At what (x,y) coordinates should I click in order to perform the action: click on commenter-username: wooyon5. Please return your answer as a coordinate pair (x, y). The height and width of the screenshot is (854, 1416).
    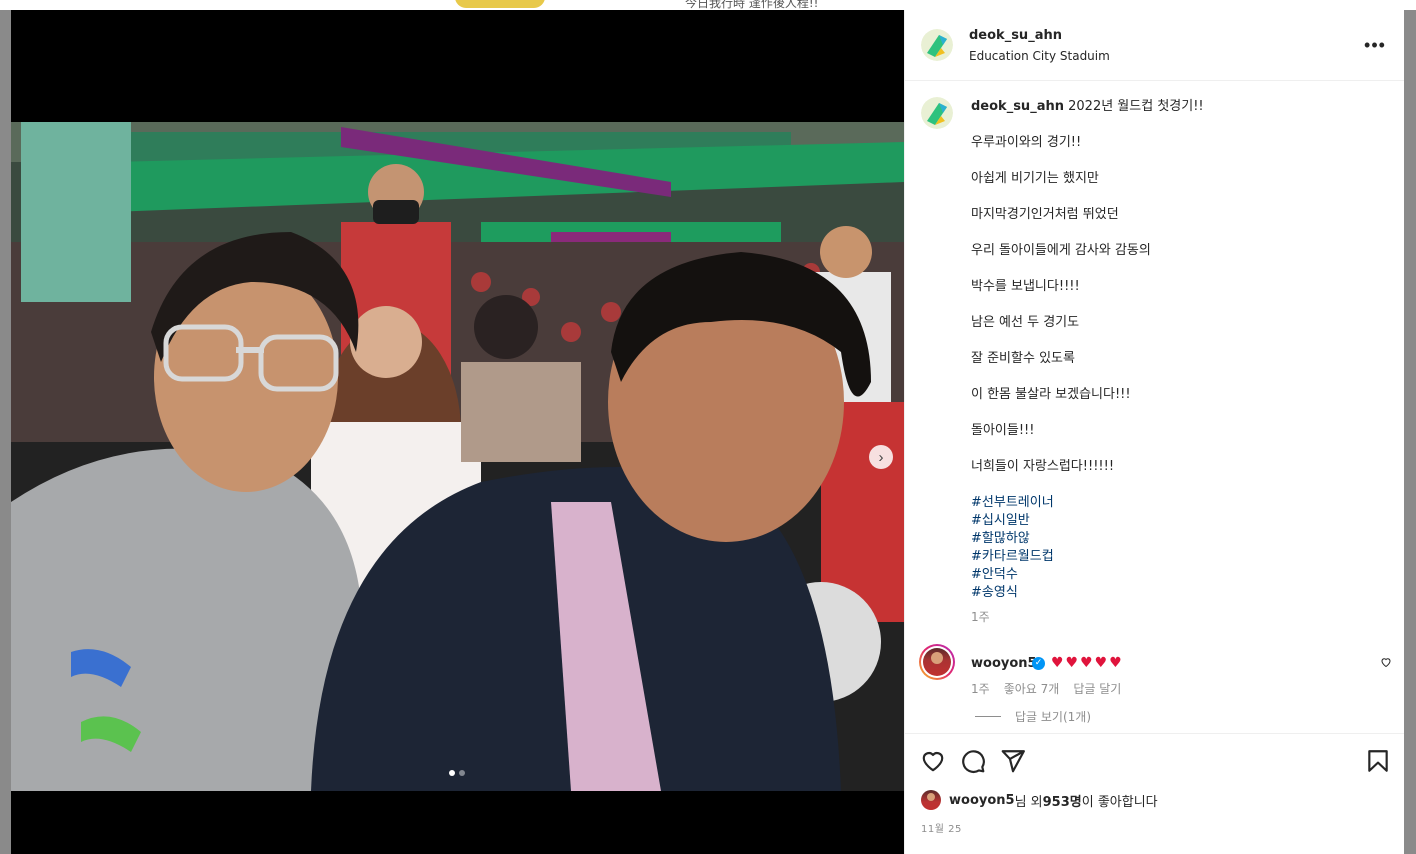
    Looking at the image, I should click on (1004, 663).